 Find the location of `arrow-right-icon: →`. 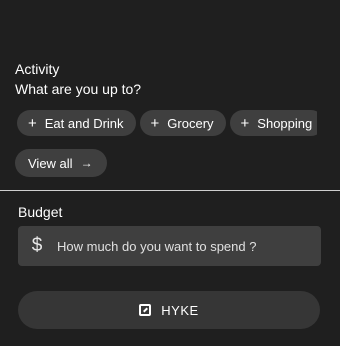

arrow-right-icon: → is located at coordinates (86, 163).